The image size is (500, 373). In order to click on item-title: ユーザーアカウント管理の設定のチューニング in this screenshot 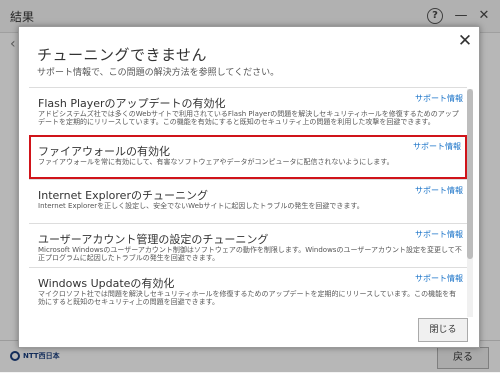, I will do `click(153, 239)`.